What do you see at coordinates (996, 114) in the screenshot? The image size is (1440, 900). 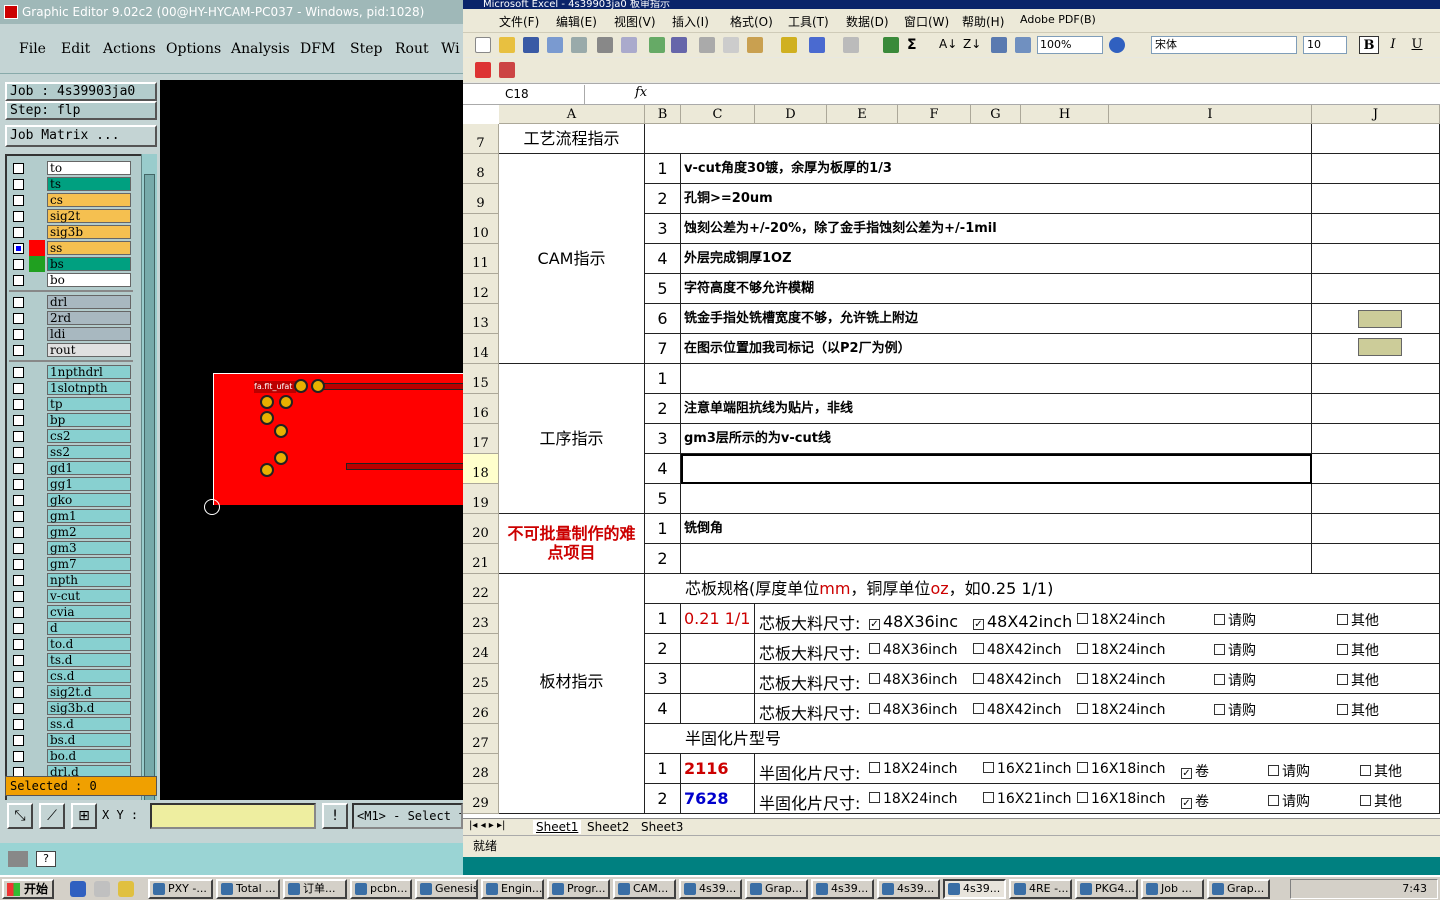 I see `col-header-G: G` at bounding box center [996, 114].